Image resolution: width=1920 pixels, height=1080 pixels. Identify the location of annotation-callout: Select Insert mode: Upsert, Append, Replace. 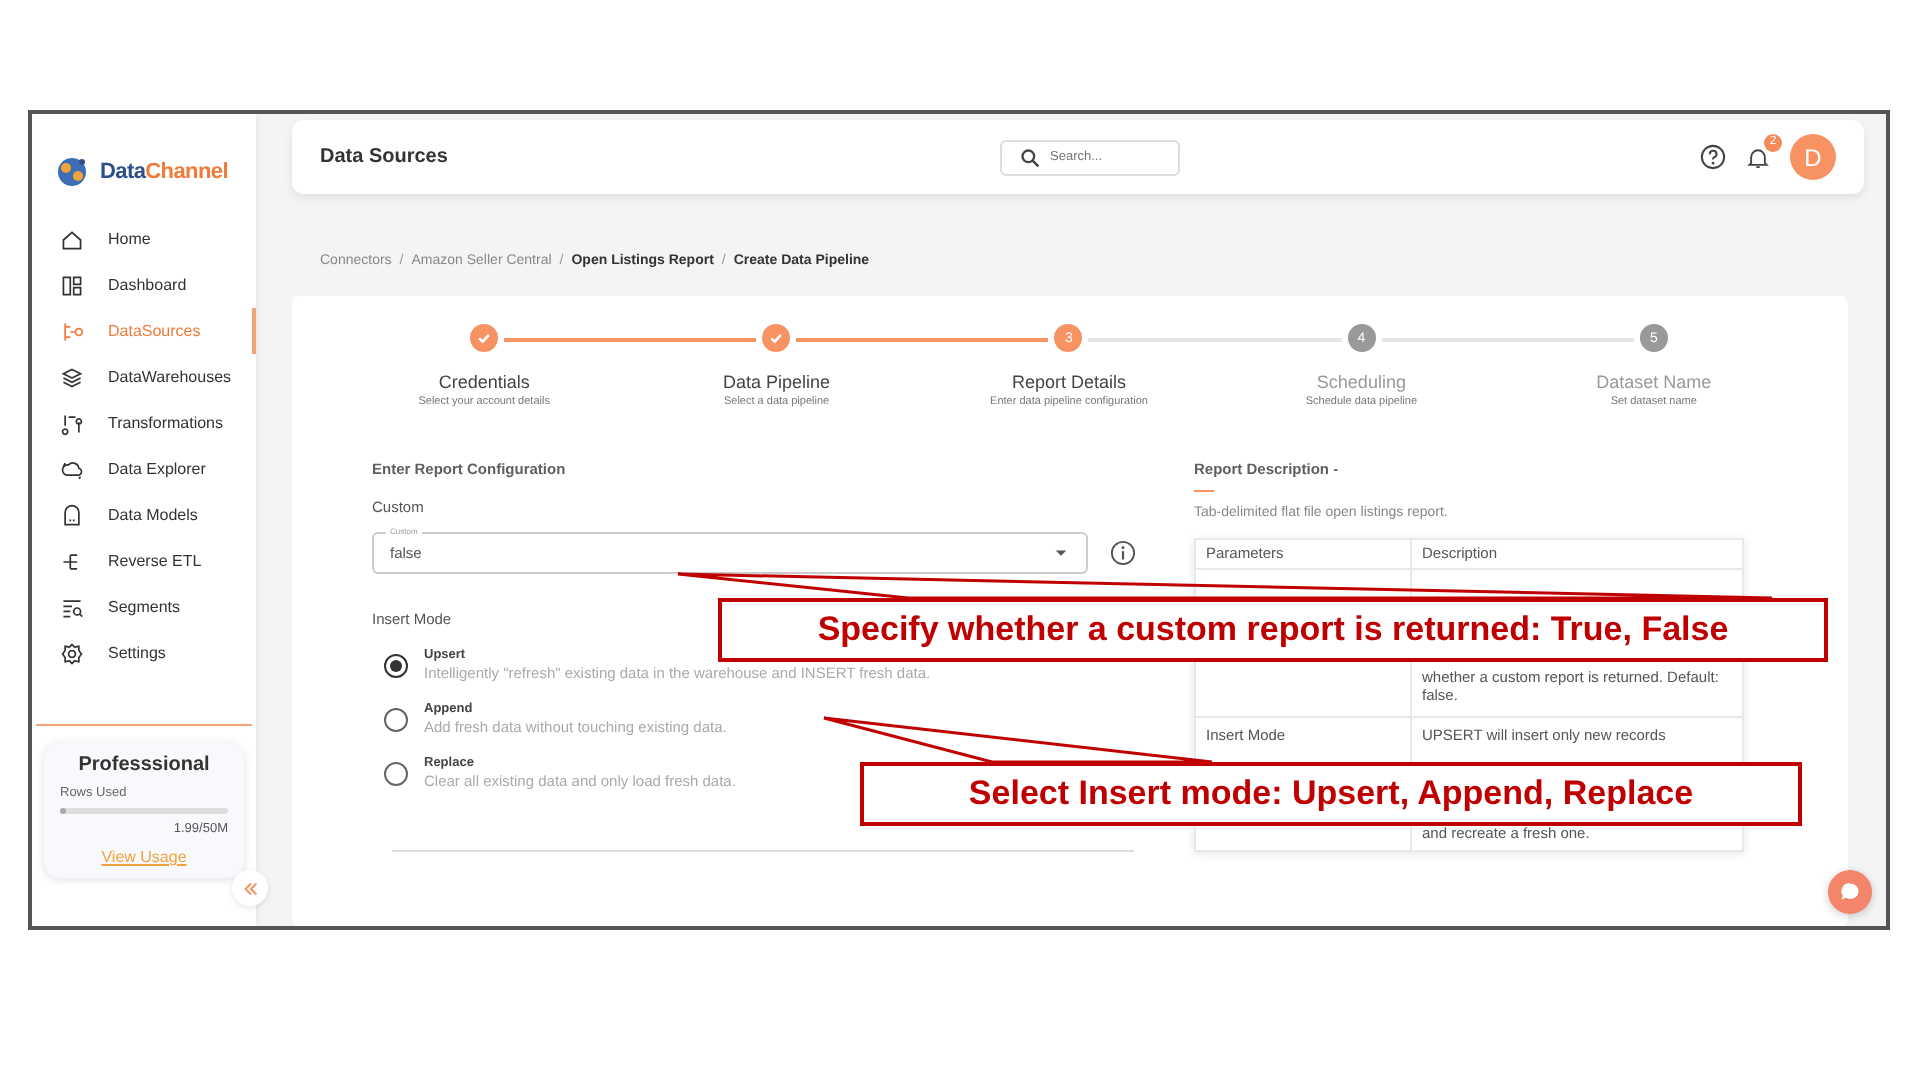
(1331, 794).